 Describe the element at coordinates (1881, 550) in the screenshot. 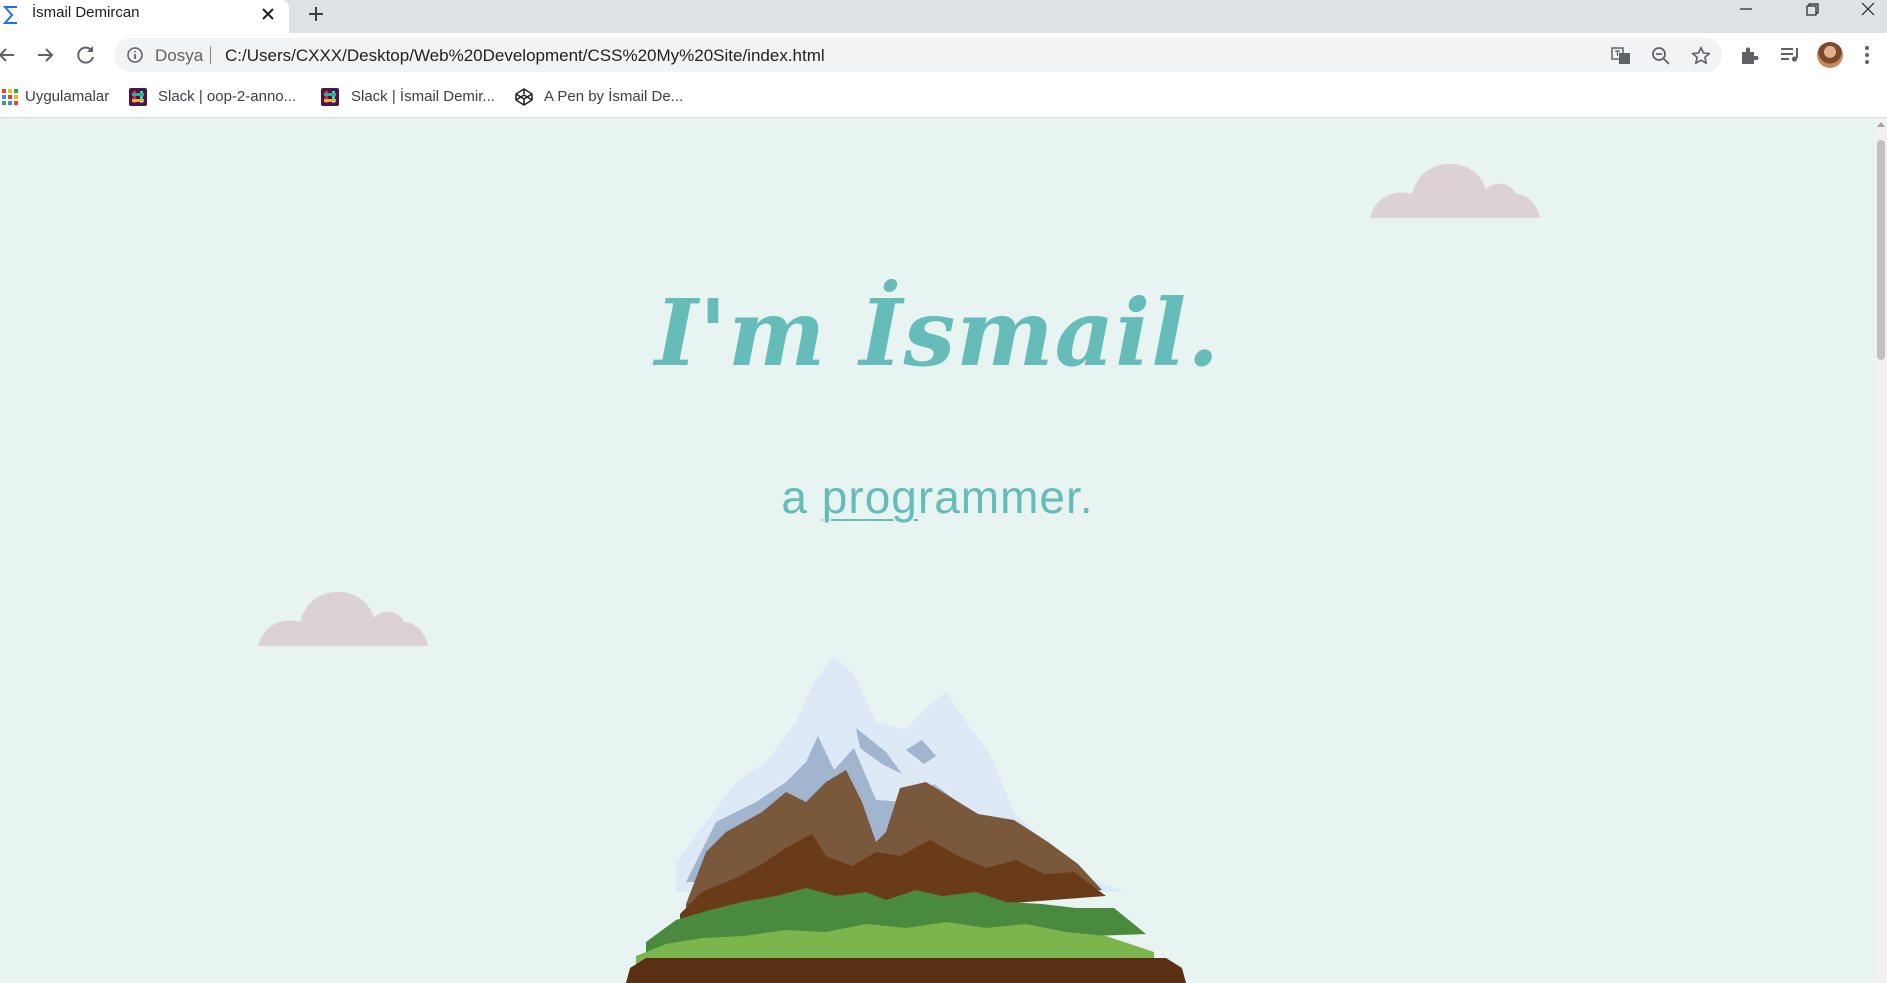

I see `vertical-scrollbar` at that location.